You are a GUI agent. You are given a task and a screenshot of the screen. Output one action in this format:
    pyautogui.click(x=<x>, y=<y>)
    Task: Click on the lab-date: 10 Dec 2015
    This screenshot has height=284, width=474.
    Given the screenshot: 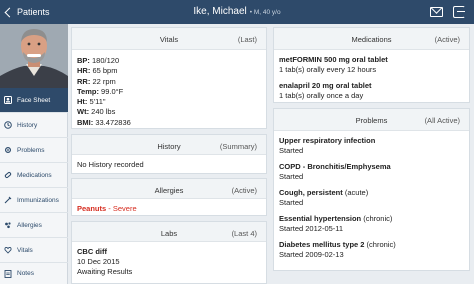 What is the action you would take?
    pyautogui.click(x=98, y=261)
    